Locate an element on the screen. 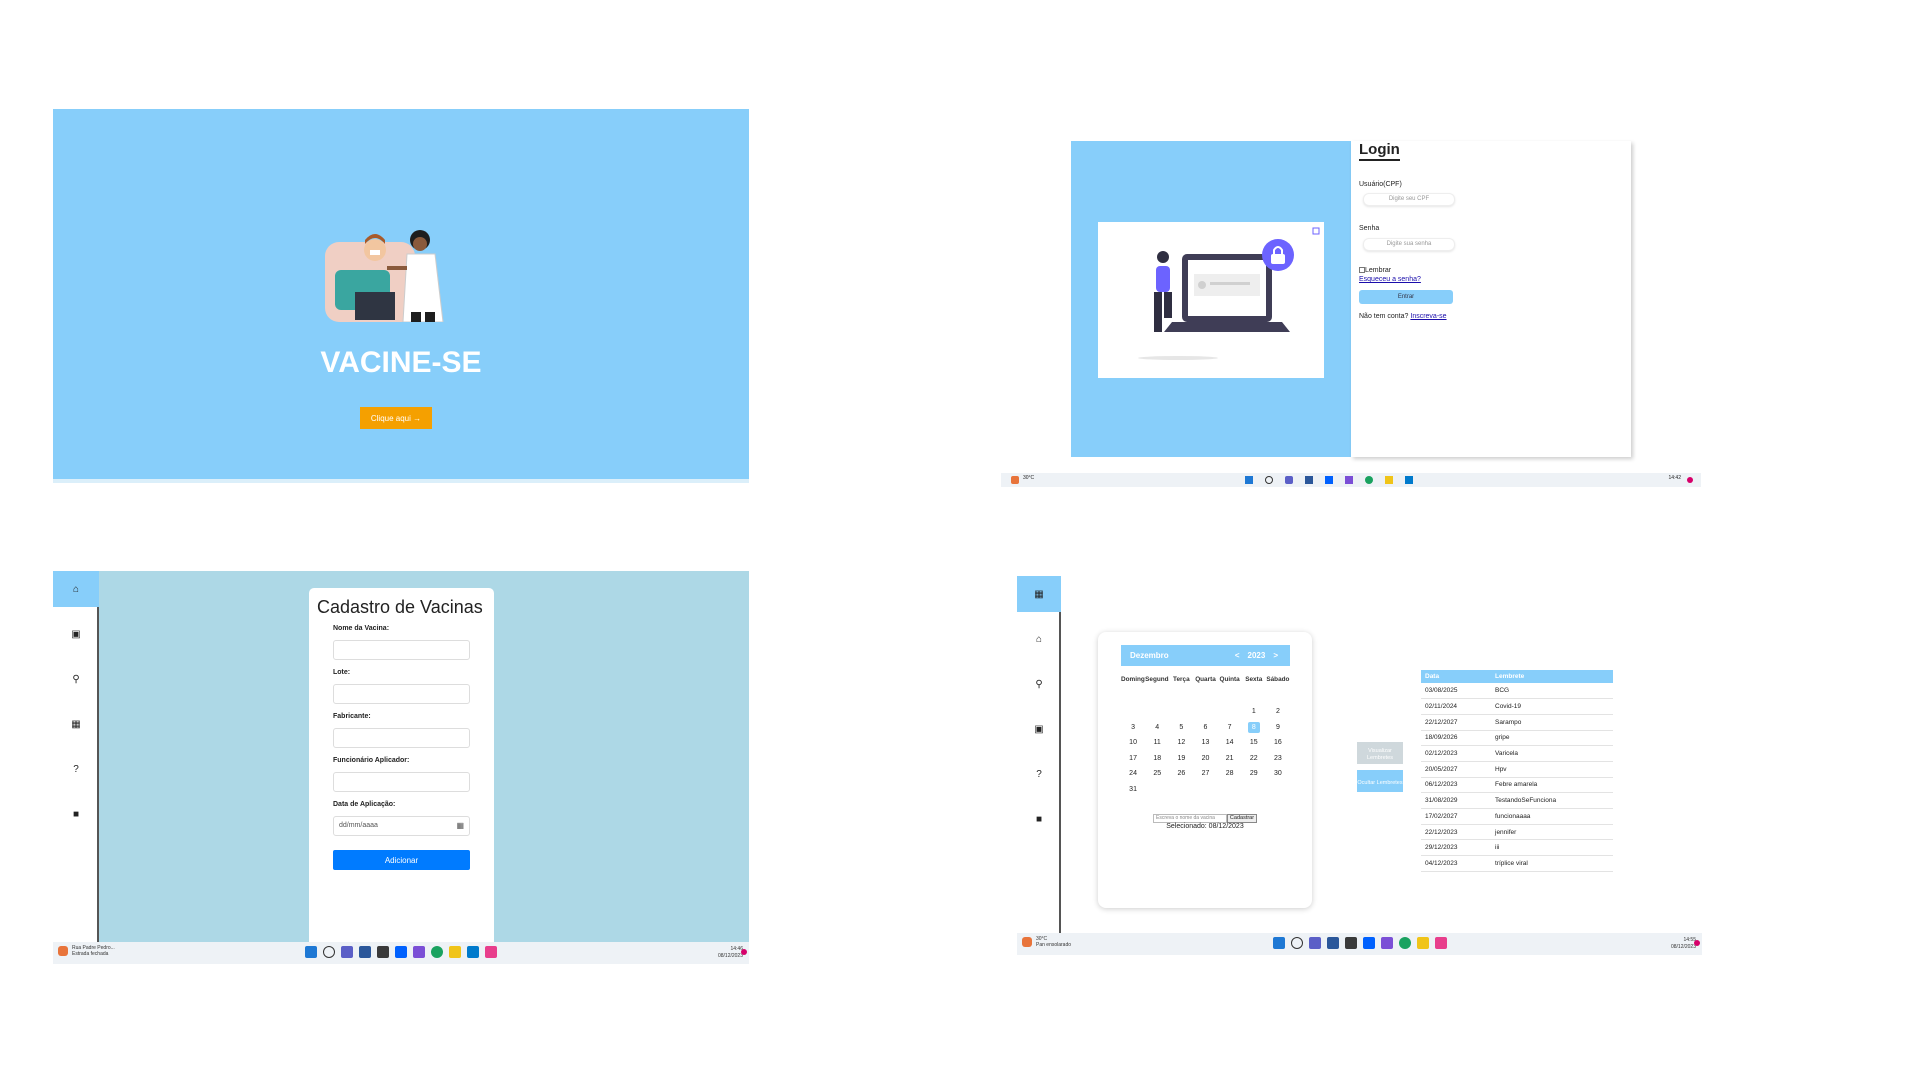 This screenshot has width=1920, height=1080. day-cell: 4 is located at coordinates (1157, 728).